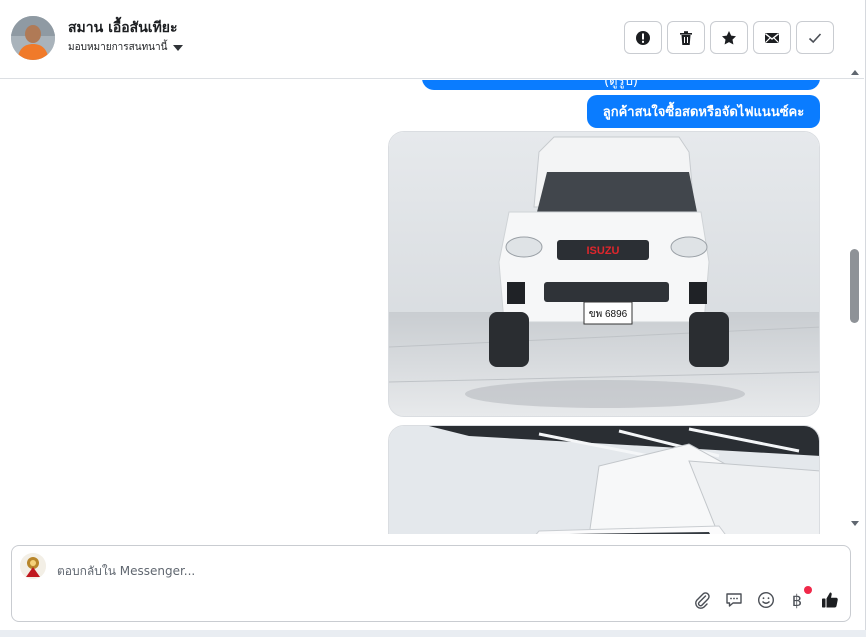  I want to click on delete-button, so click(686, 37).